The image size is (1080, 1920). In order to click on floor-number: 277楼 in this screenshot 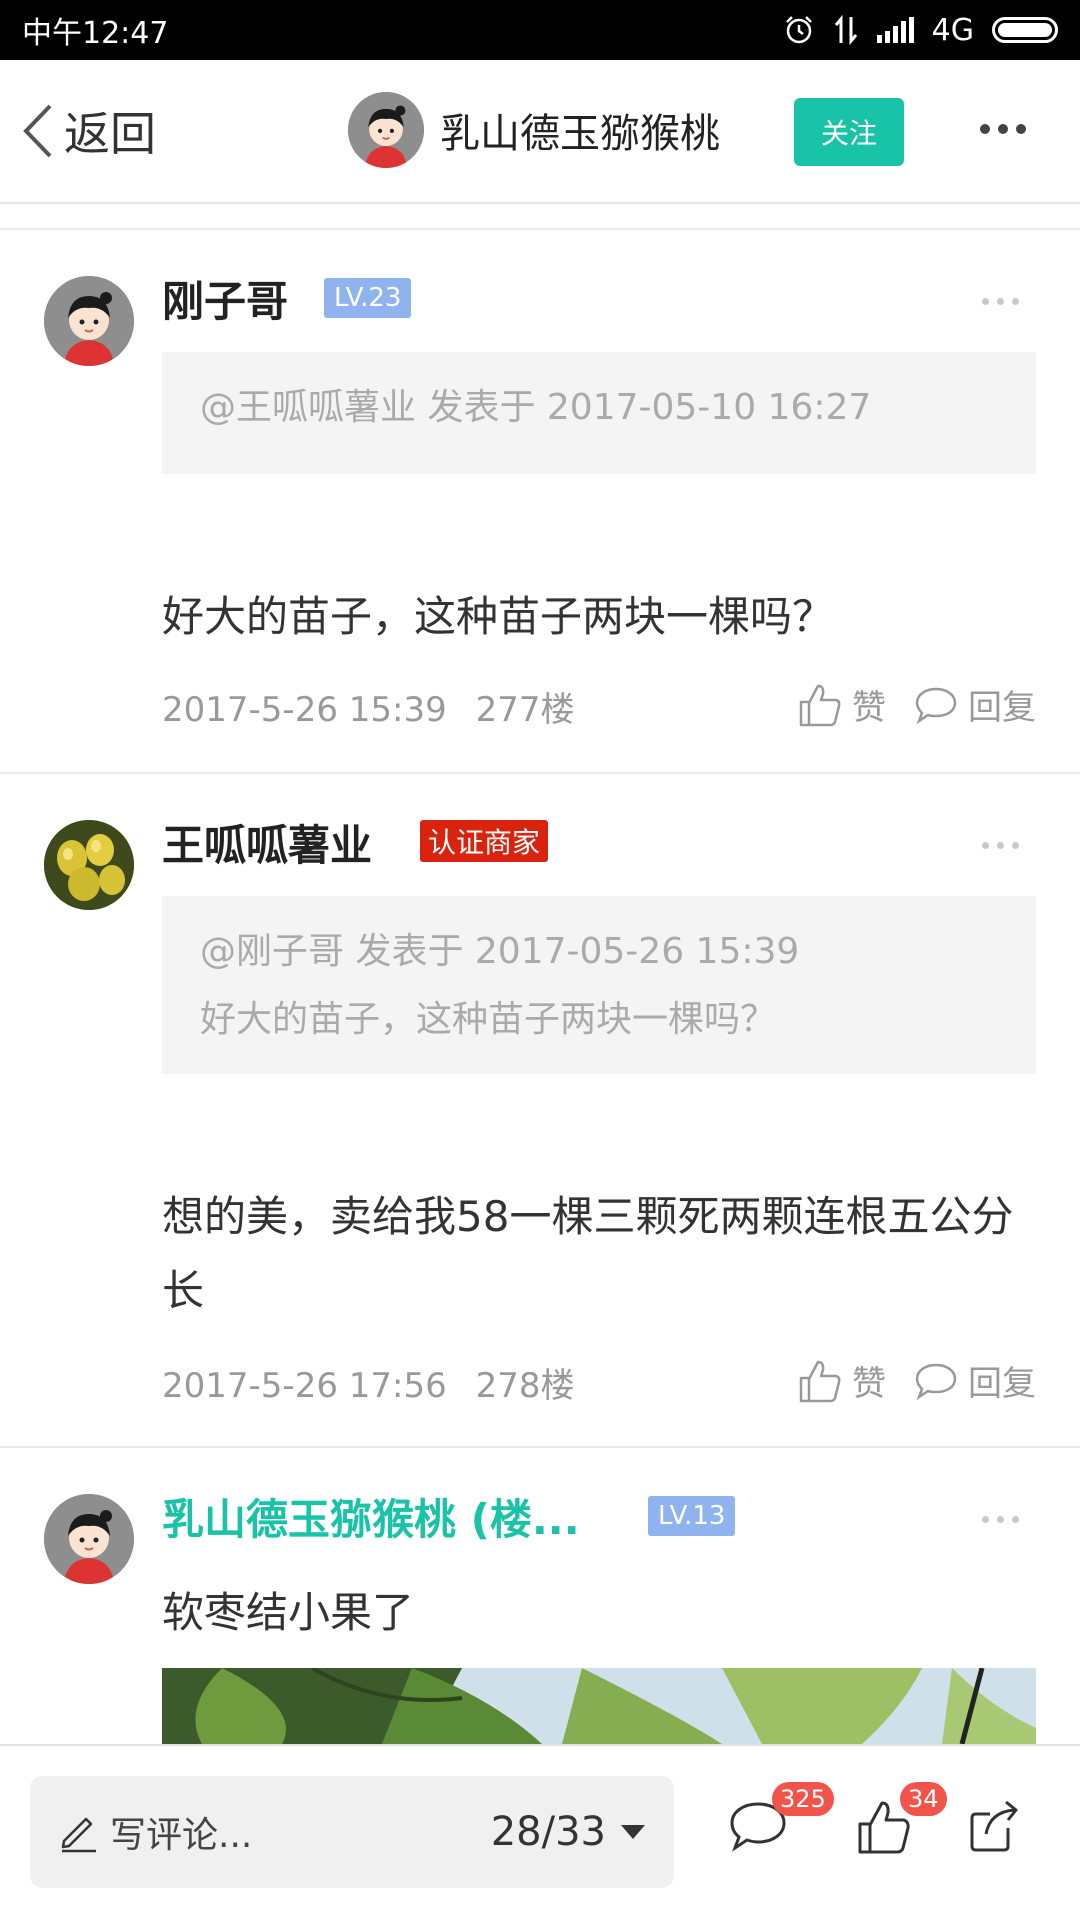, I will do `click(525, 710)`.